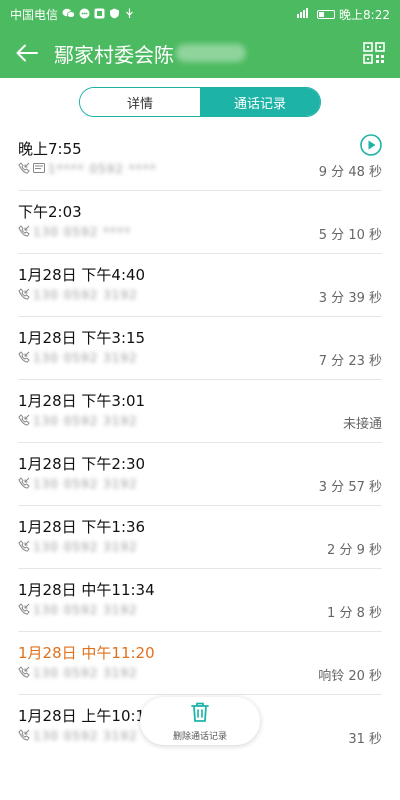 The width and height of the screenshot is (400, 800). Describe the element at coordinates (50, 212) in the screenshot. I see `call-time: 下午2:03` at that location.